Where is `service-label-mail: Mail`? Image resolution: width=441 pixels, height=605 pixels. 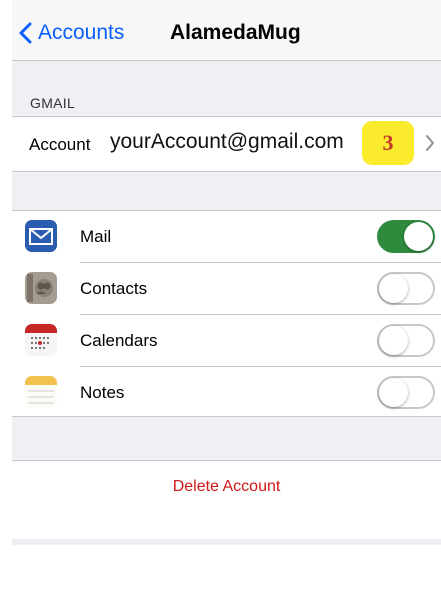
service-label-mail: Mail is located at coordinates (96, 236).